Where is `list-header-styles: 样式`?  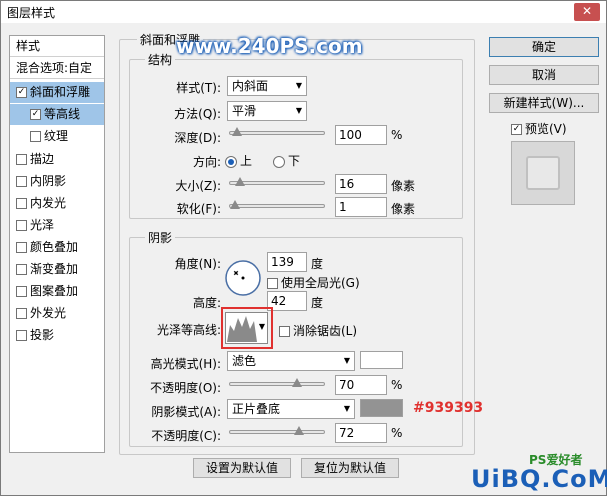
list-header-styles: 样式 is located at coordinates (57, 46).